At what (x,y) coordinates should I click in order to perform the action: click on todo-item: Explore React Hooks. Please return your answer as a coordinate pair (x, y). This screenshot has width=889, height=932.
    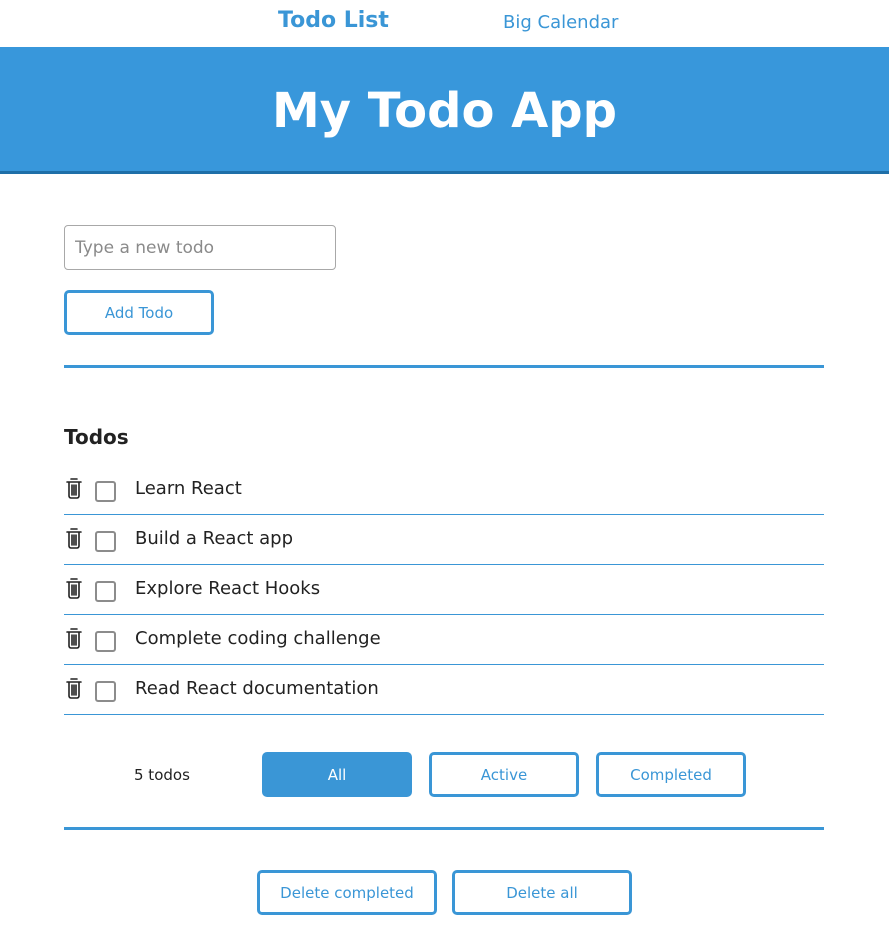
    Looking at the image, I should click on (444, 590).